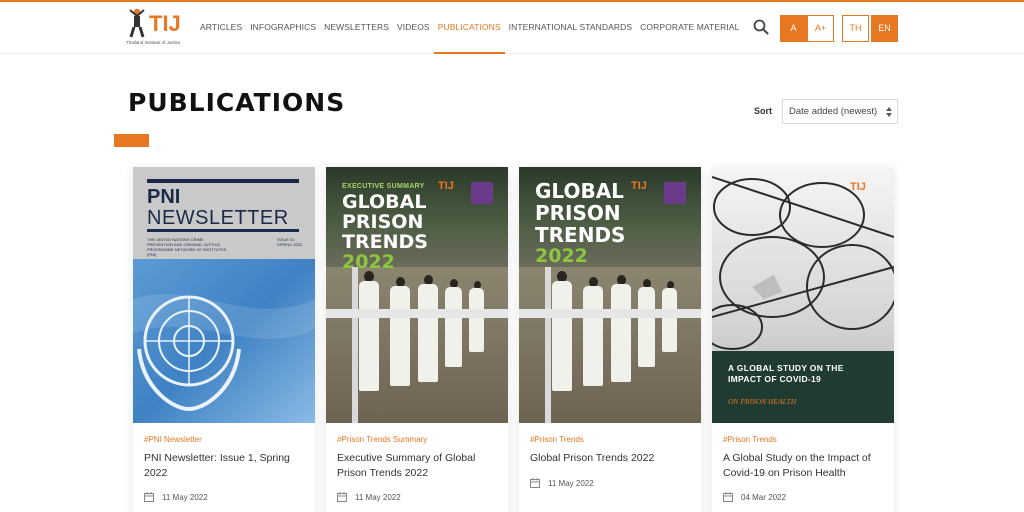  What do you see at coordinates (383, 186) in the screenshot?
I see `cover-kicker: EXECUTIVE SUMMARY` at bounding box center [383, 186].